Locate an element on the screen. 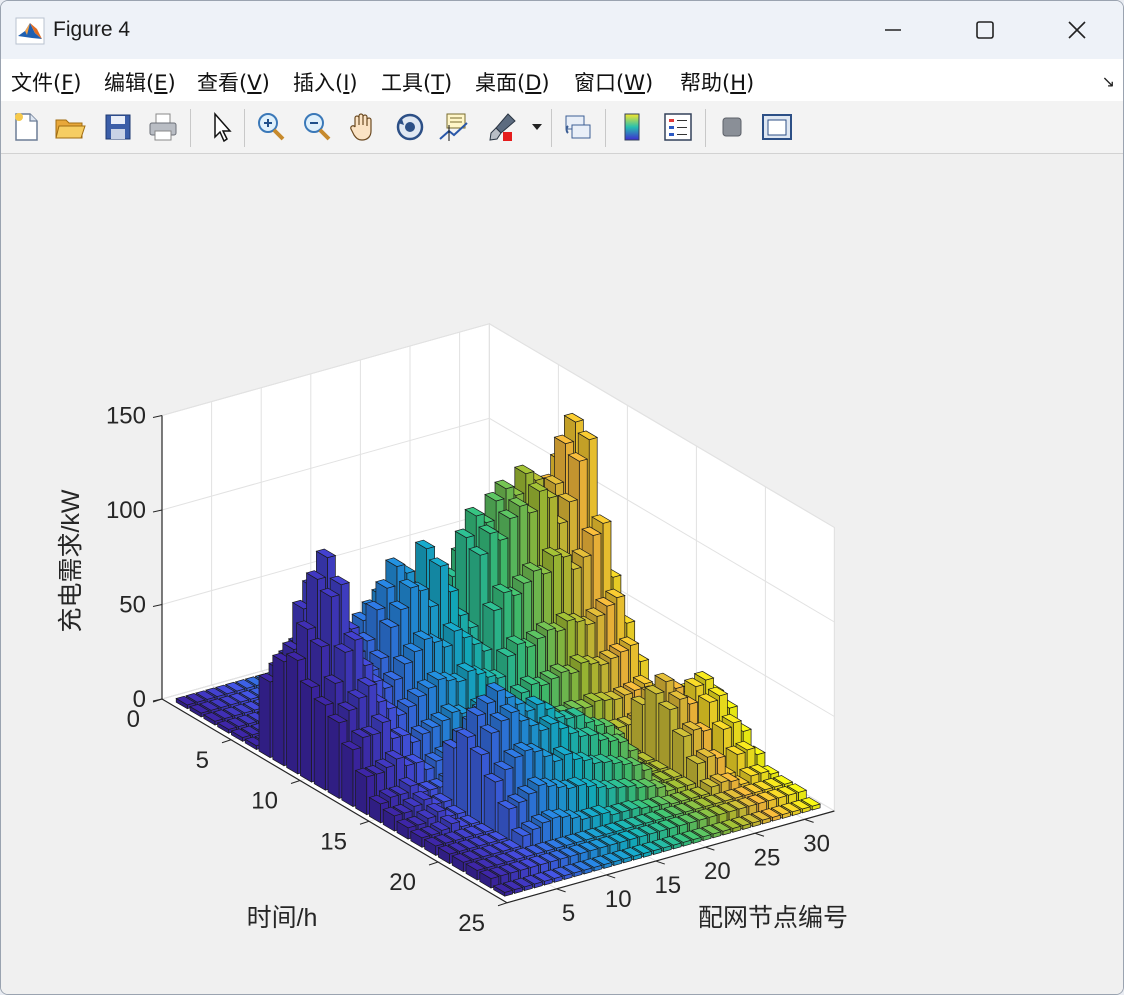  z-tick-label: 150 is located at coordinates (126, 416).